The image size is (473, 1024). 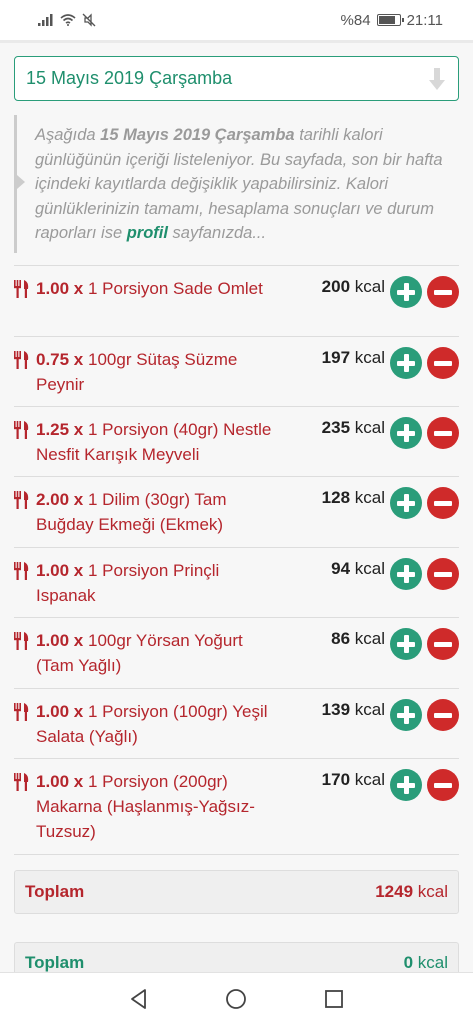 I want to click on entry-kcal: 128 kcal, so click(x=353, y=498).